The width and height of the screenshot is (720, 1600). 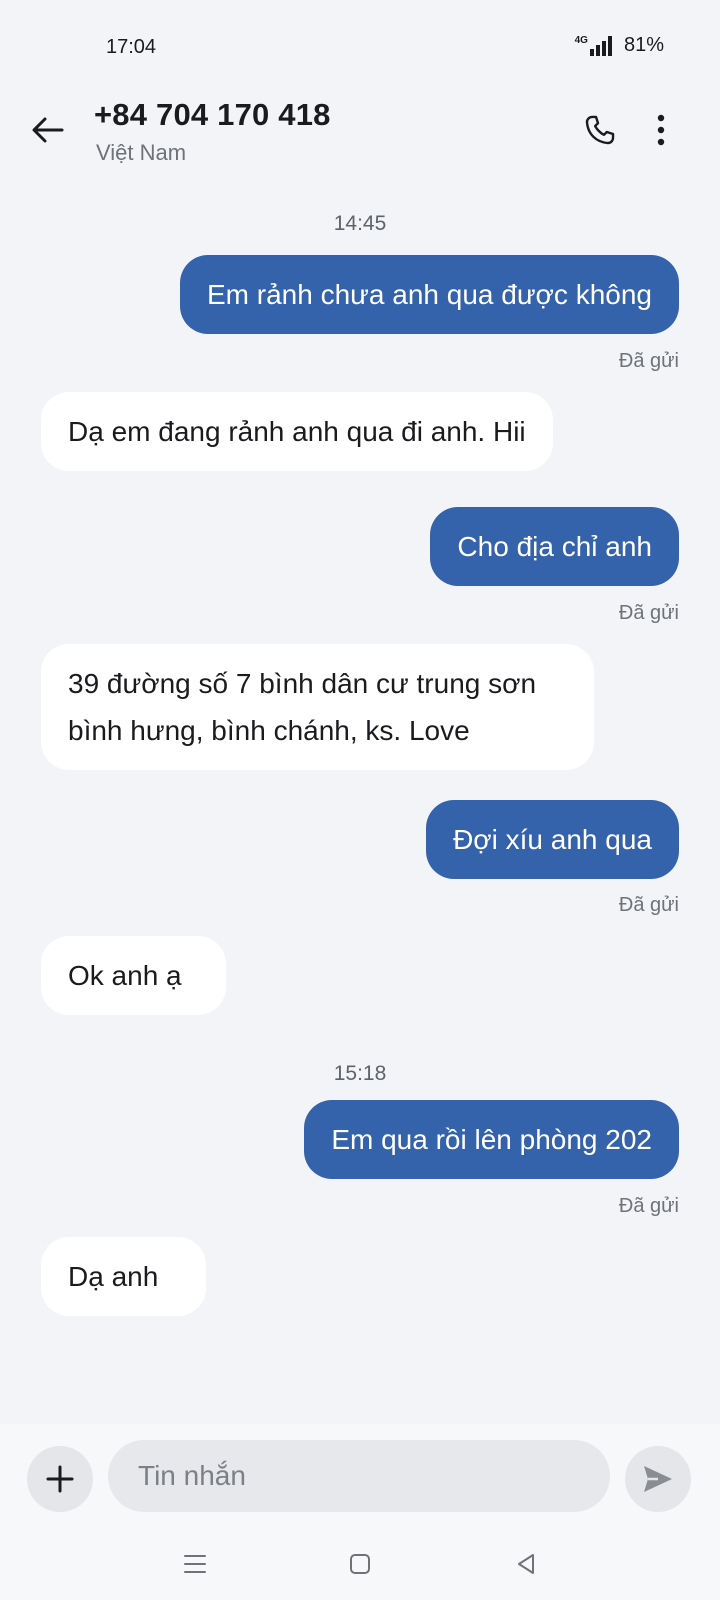 What do you see at coordinates (552, 839) in the screenshot?
I see `message-bubble-outgoing: Đợi xíu anh qua` at bounding box center [552, 839].